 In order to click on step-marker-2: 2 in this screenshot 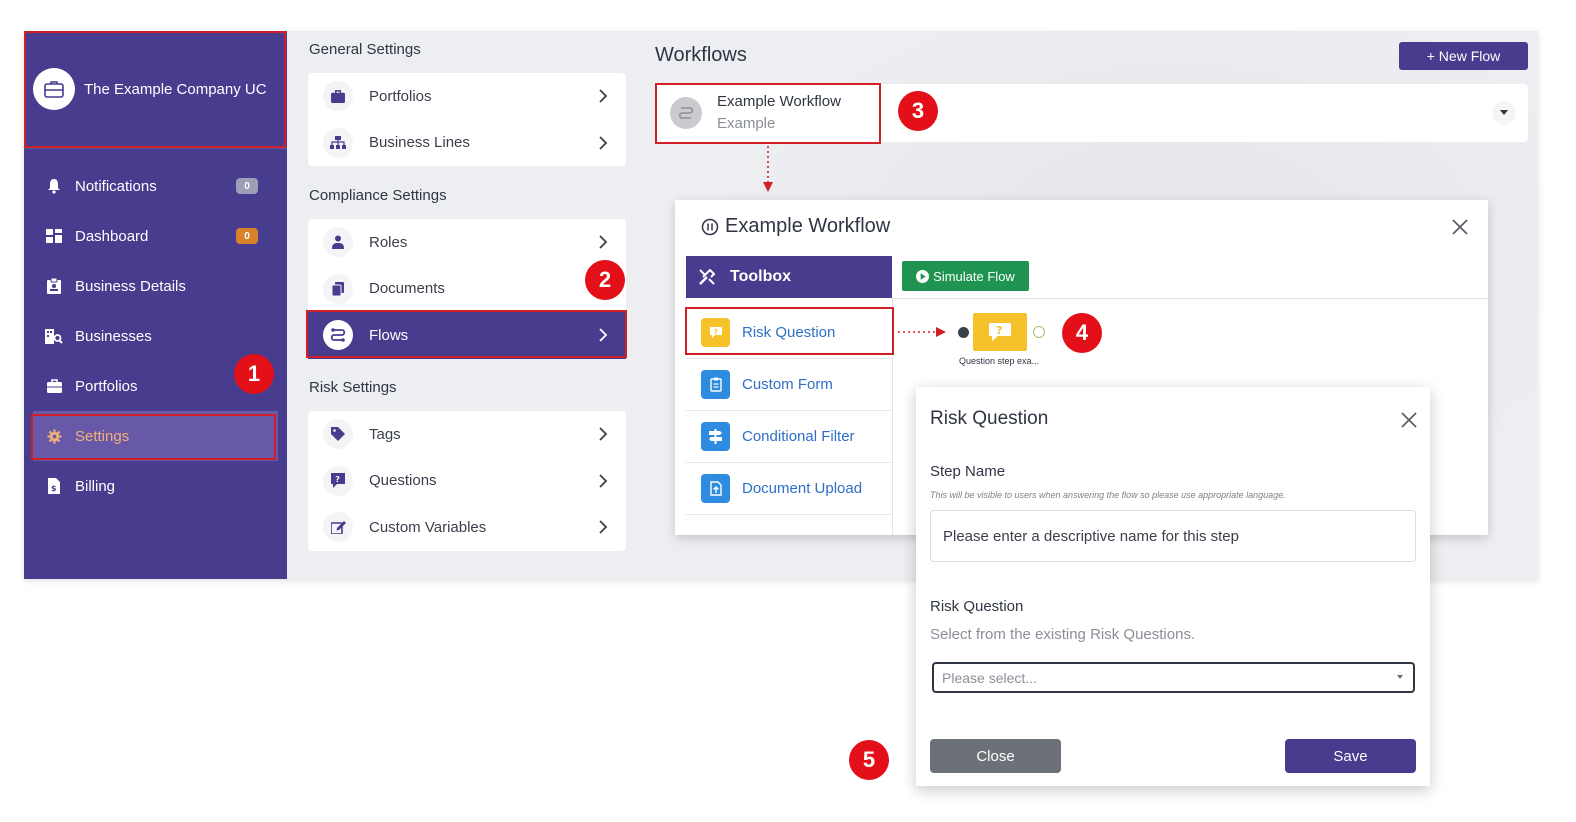, I will do `click(605, 280)`.